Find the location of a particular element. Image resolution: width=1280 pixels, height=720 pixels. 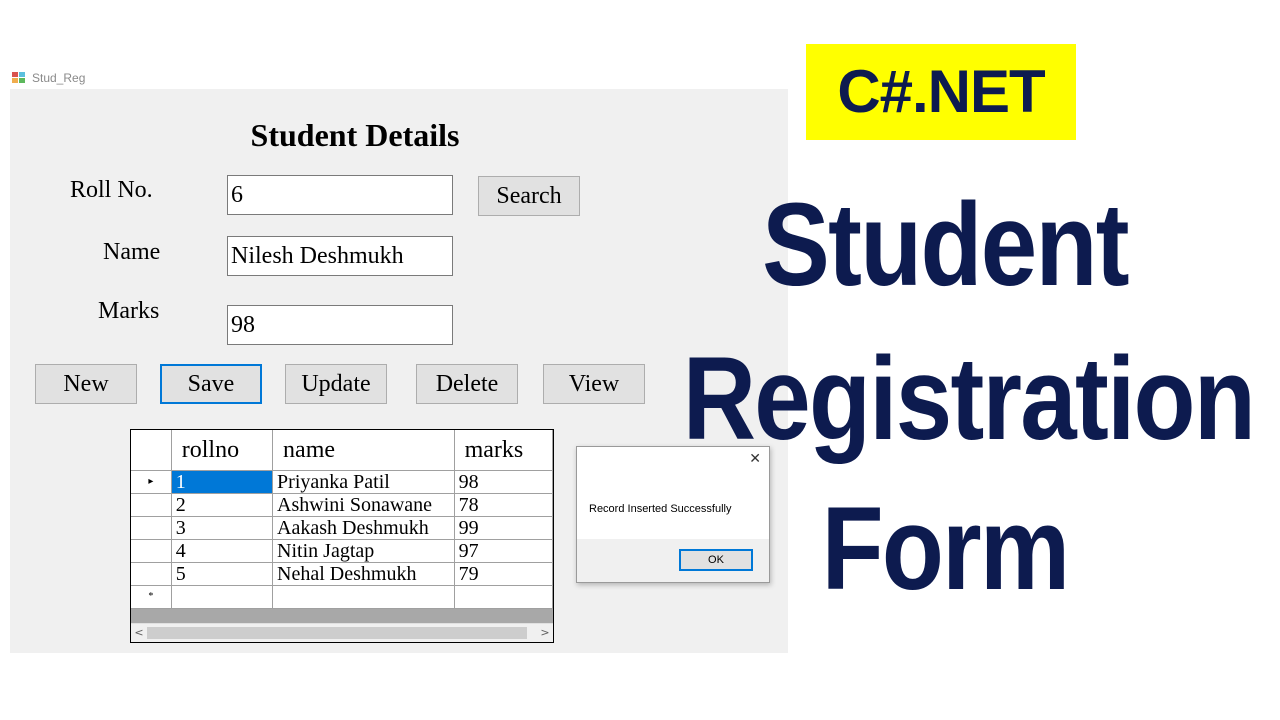

table-row: 4 Nitin Jagtap 97 is located at coordinates (342, 551).